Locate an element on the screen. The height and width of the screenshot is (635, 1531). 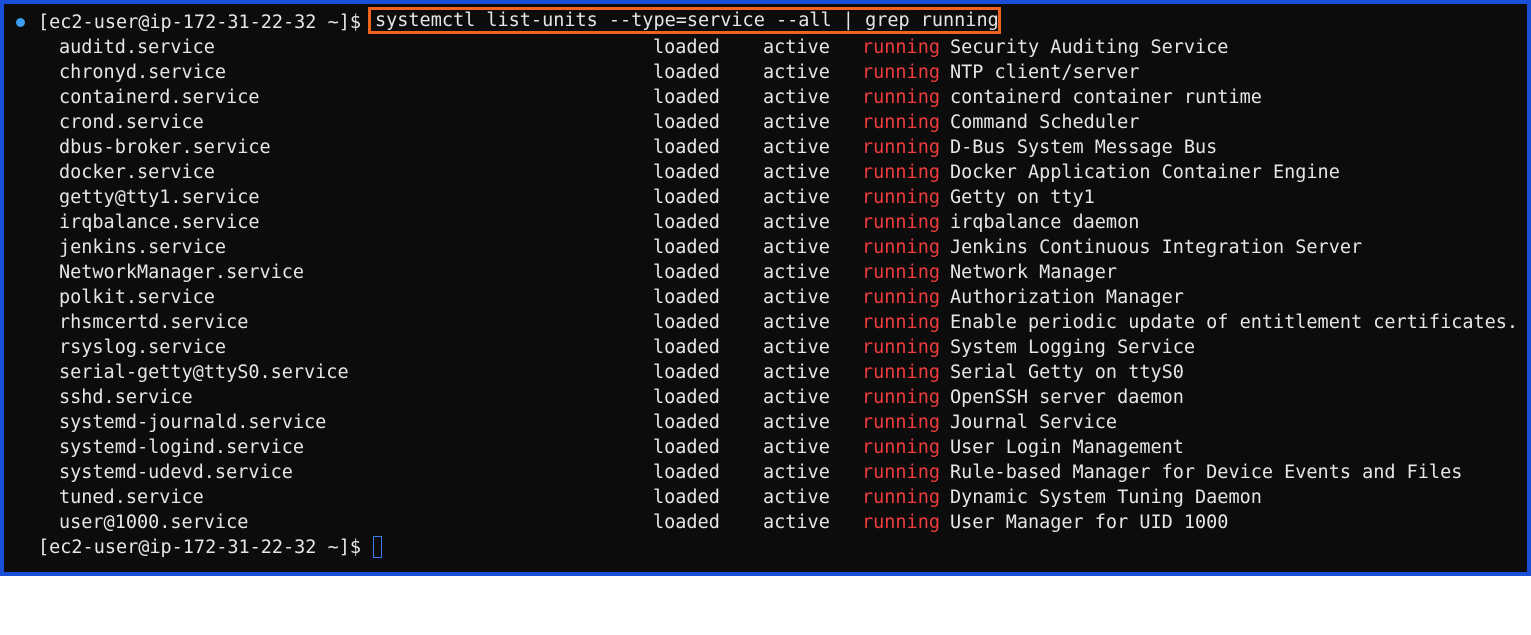
service-description: NTP client/server is located at coordinates (1045, 72).